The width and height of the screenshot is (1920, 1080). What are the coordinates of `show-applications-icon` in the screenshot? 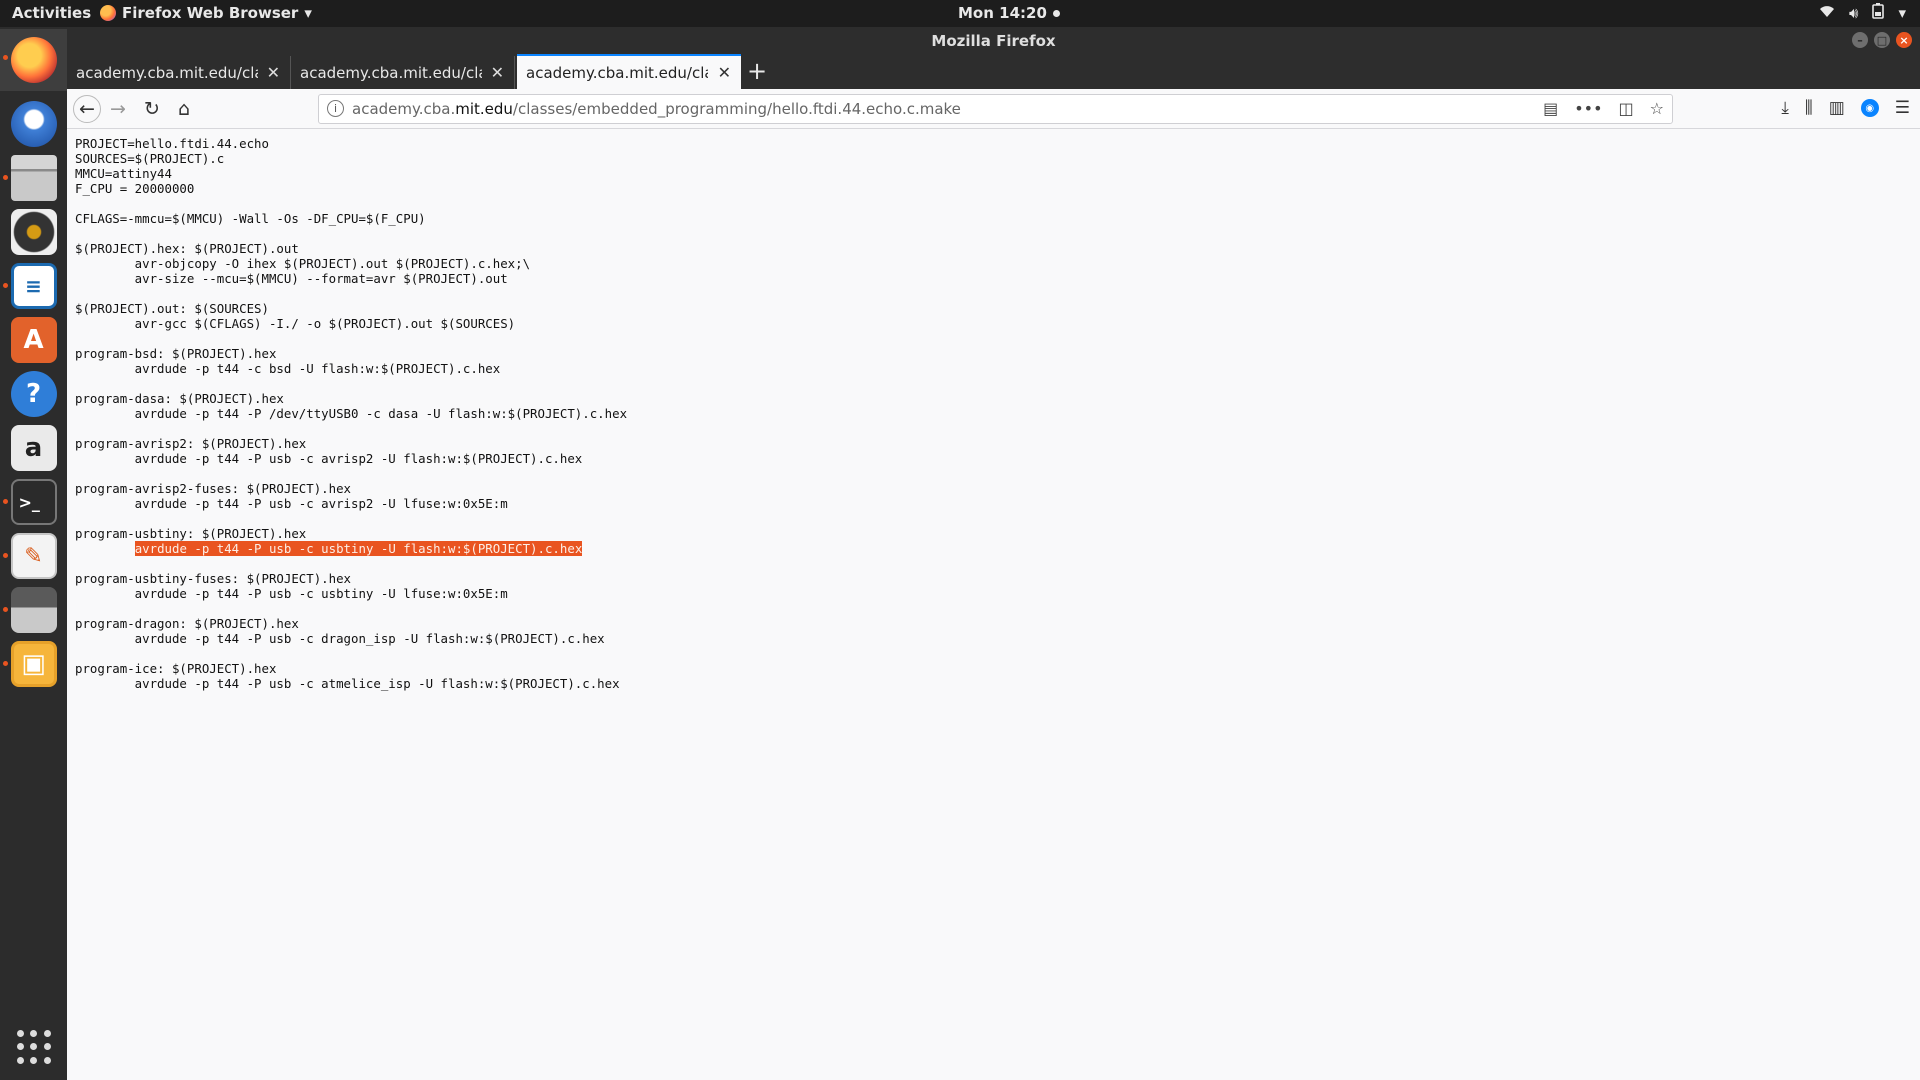 It's located at (34, 1047).